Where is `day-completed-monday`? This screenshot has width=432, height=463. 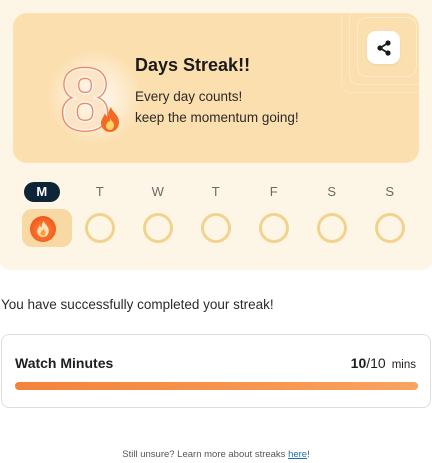
day-completed-monday is located at coordinates (43, 229).